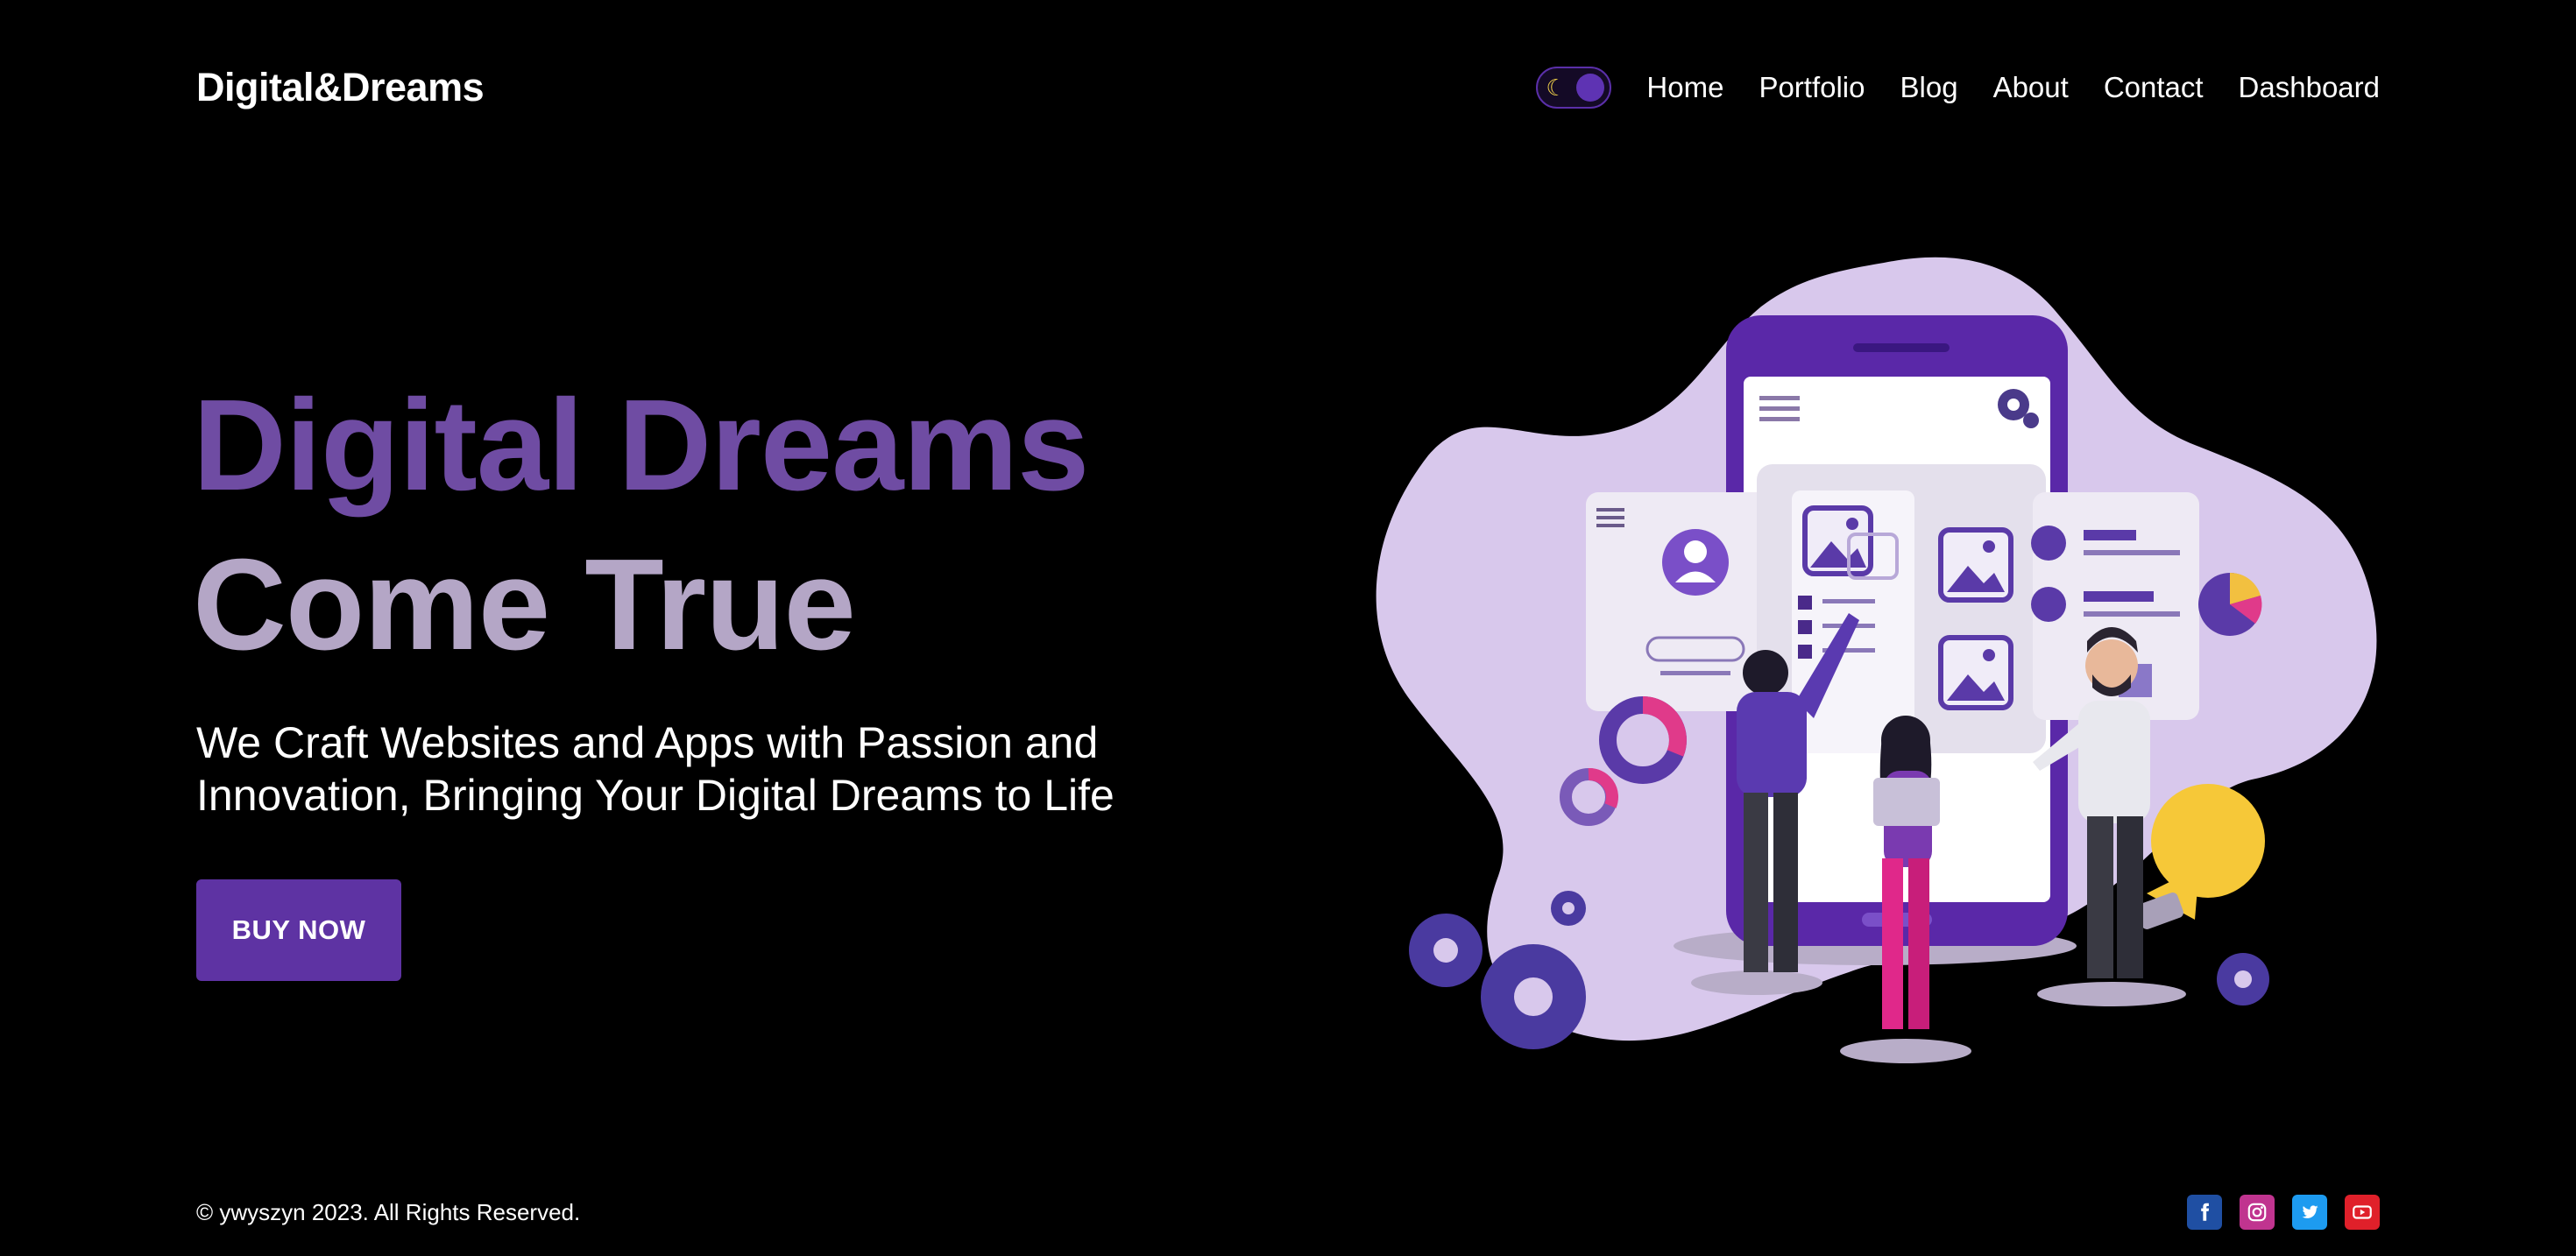  What do you see at coordinates (2309, 1212) in the screenshot?
I see `twitter-icon` at bounding box center [2309, 1212].